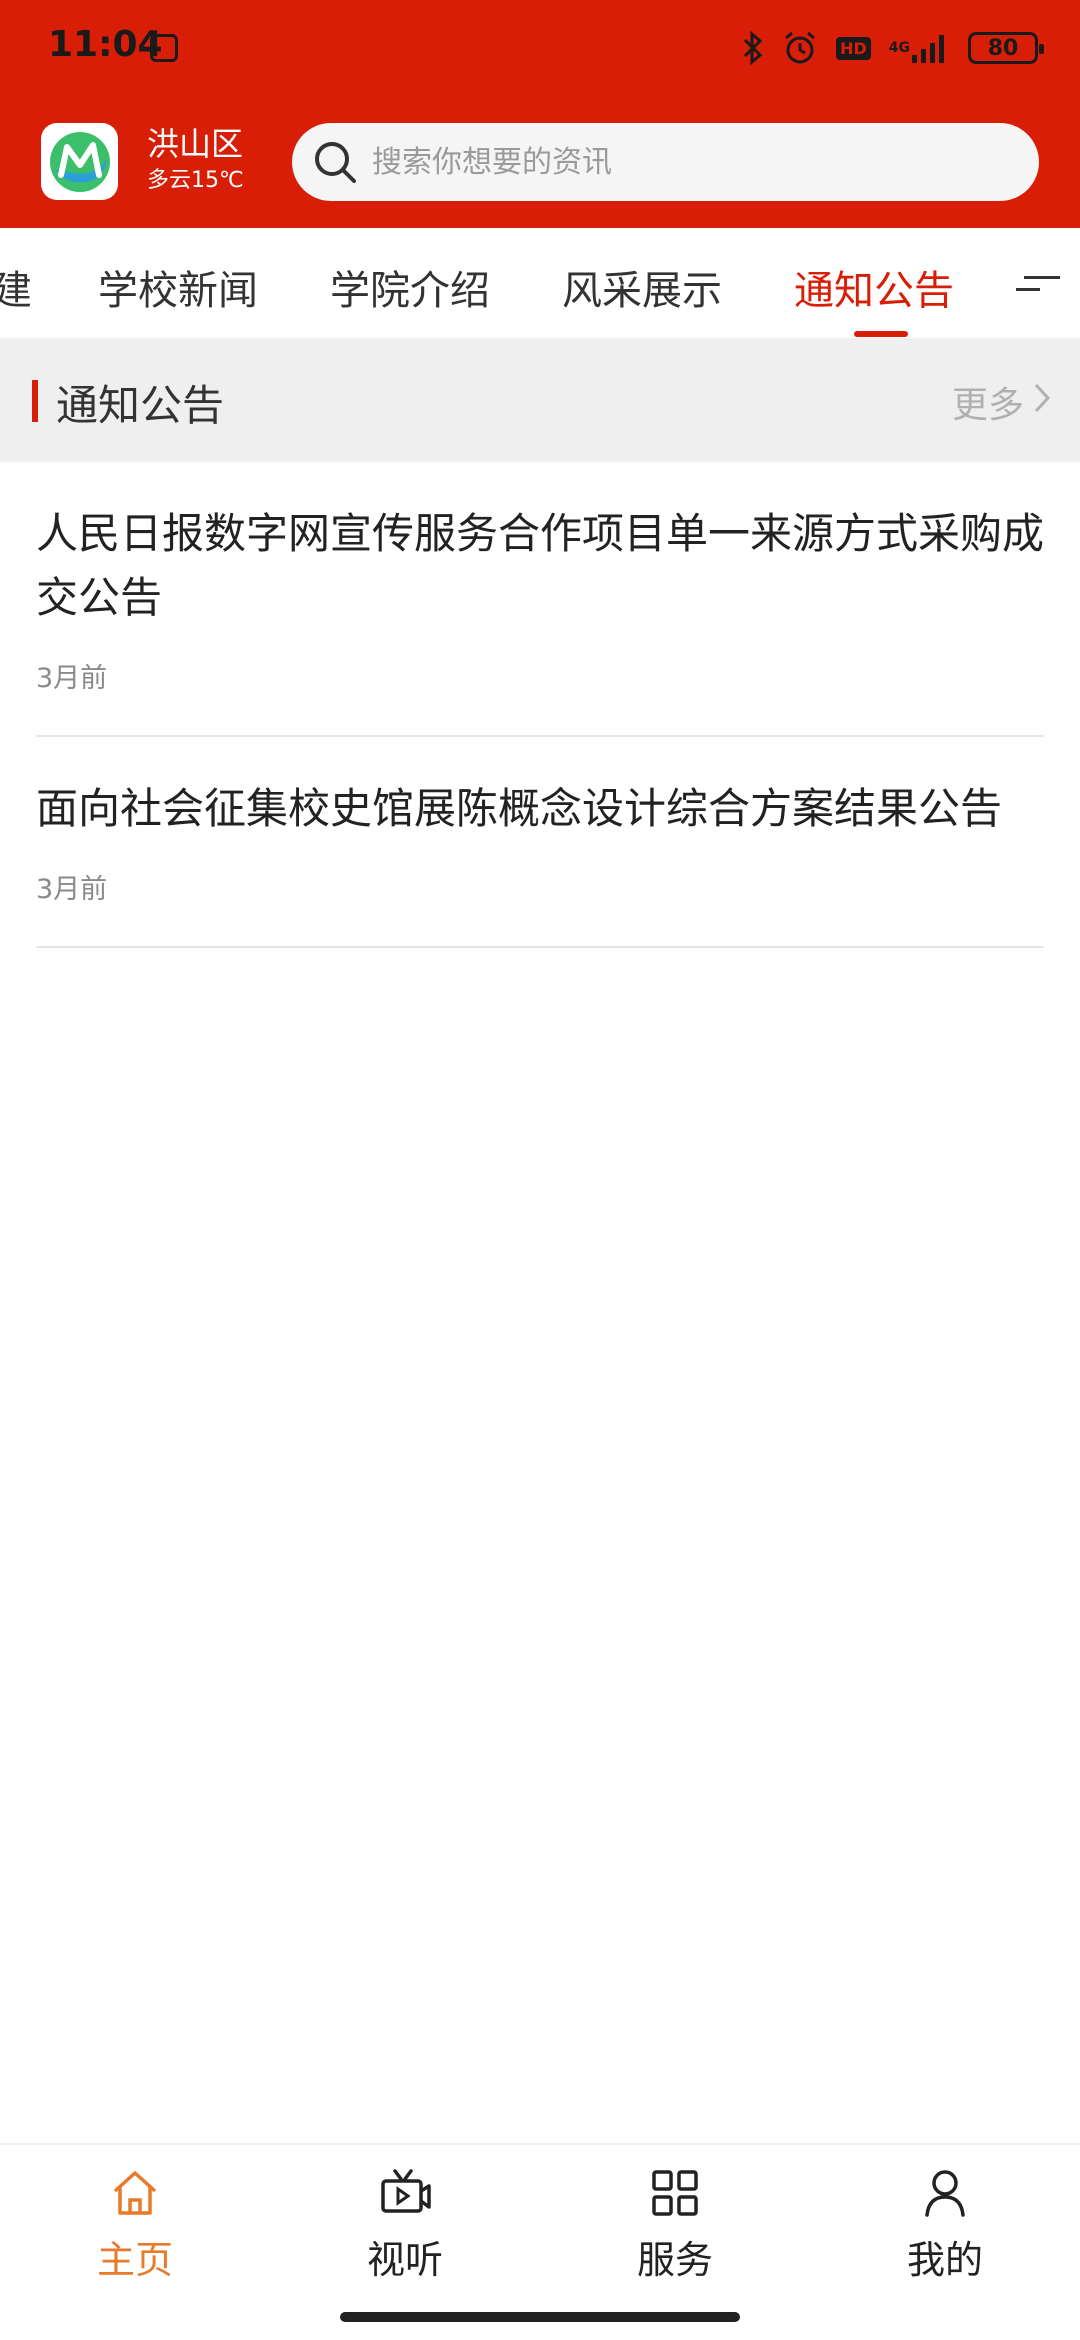  What do you see at coordinates (1038, 284) in the screenshot?
I see `tab-menu-icon` at bounding box center [1038, 284].